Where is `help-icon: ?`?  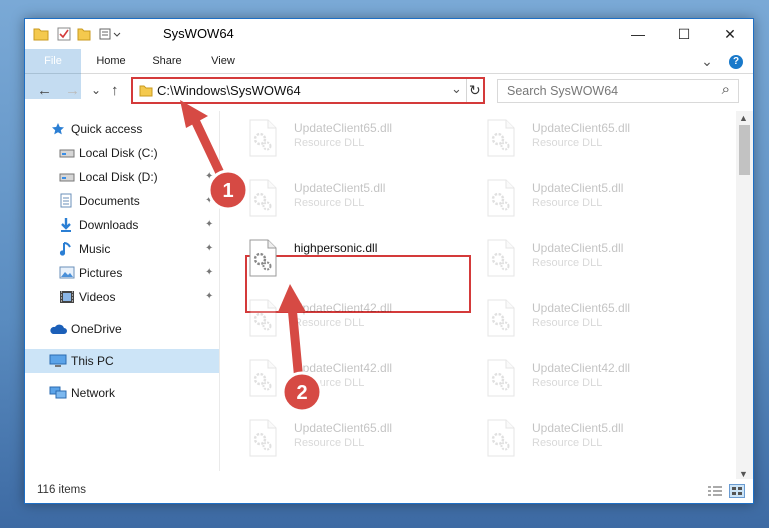 help-icon: ? is located at coordinates (736, 62).